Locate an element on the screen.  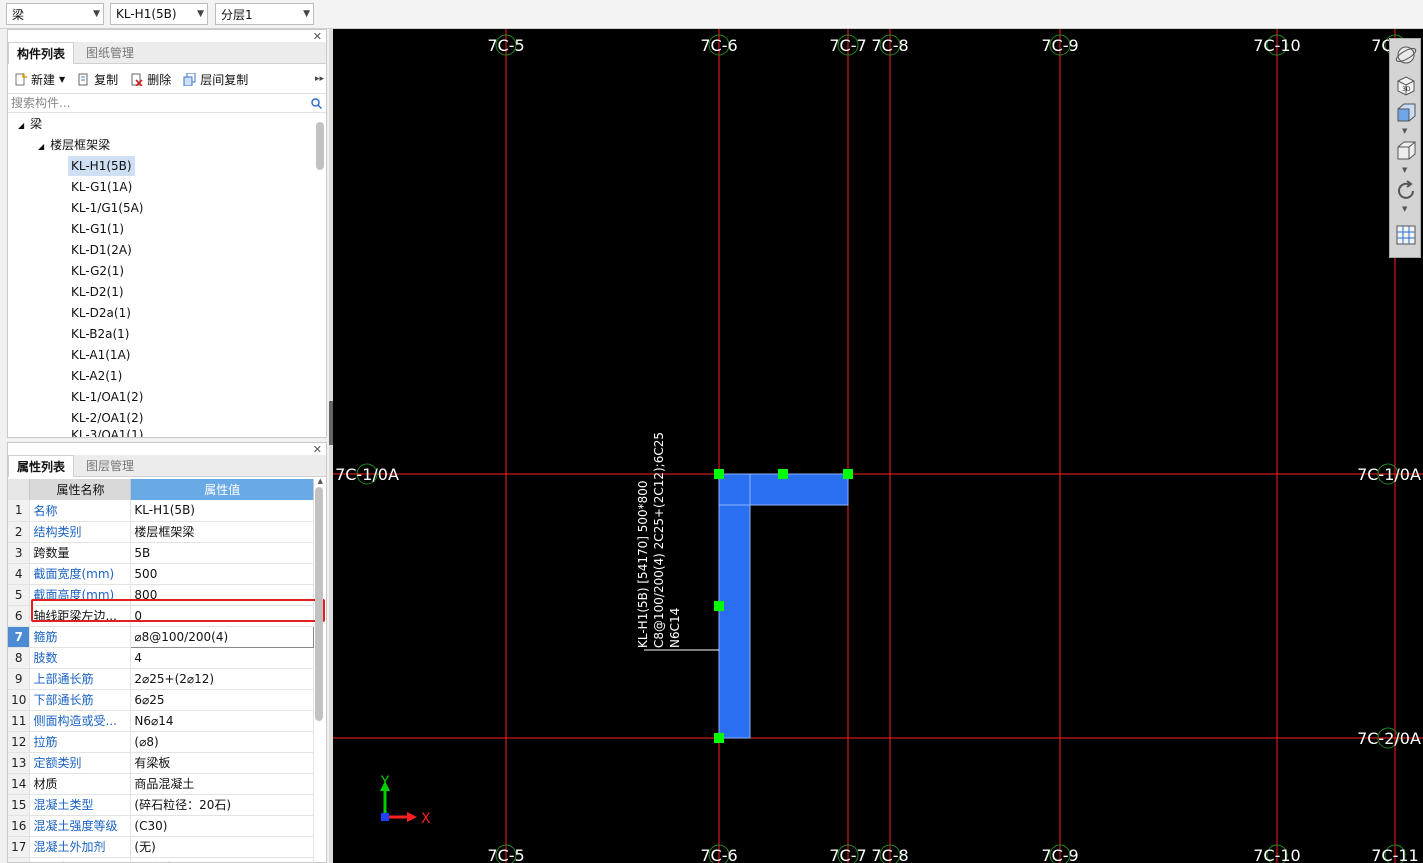
property-scrollbar is located at coordinates (319, 604).